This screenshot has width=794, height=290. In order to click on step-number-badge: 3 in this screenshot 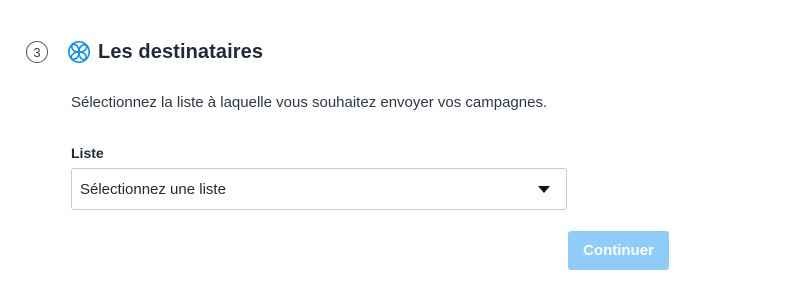, I will do `click(37, 52)`.